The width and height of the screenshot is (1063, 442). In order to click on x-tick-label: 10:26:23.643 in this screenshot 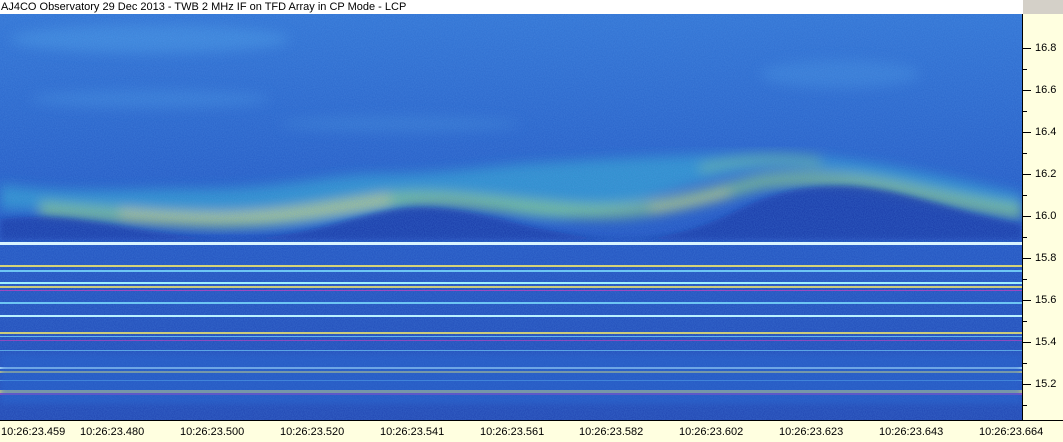, I will do `click(911, 432)`.